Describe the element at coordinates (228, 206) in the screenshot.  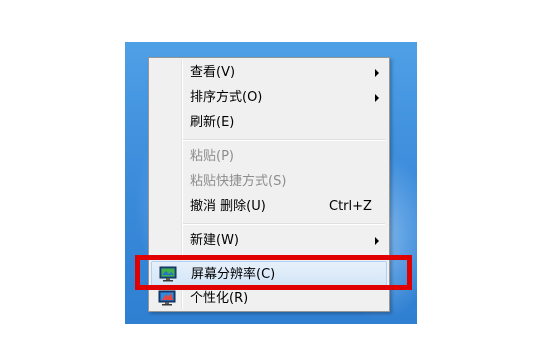
I see `menu-item-label: 撤消 删除(U)` at that location.